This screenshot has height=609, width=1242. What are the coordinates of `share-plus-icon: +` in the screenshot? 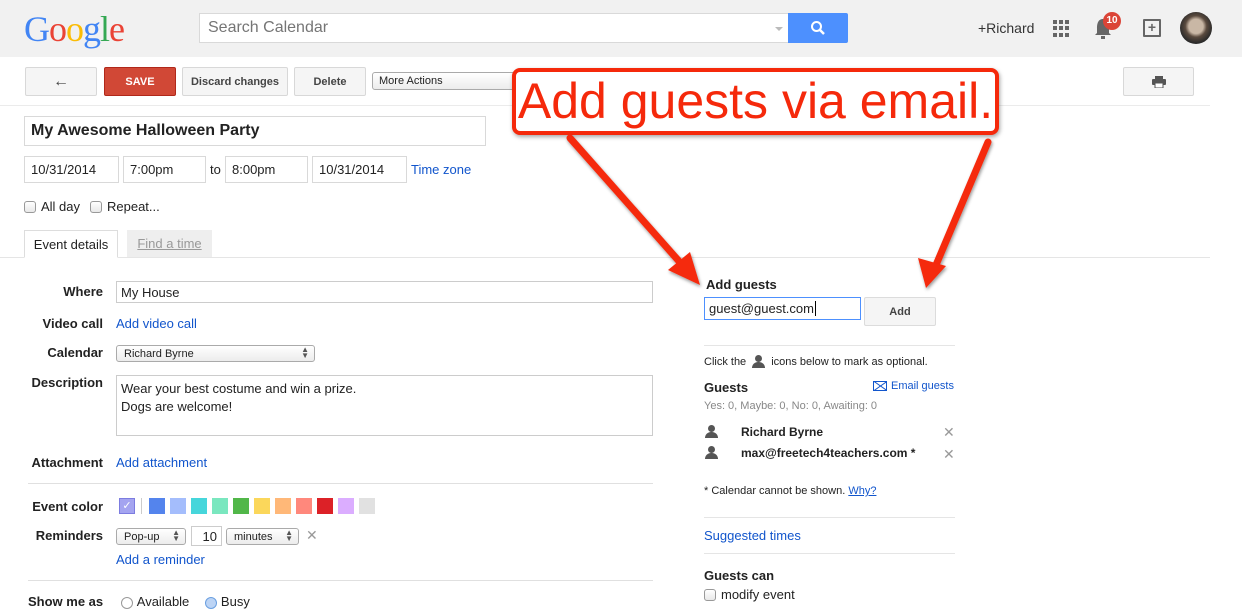 It's located at (1152, 28).